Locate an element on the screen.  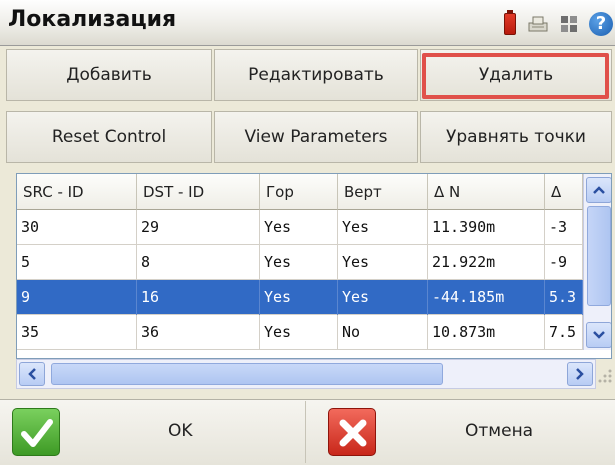
title-bar: Локализация ? is located at coordinates (307, 23).